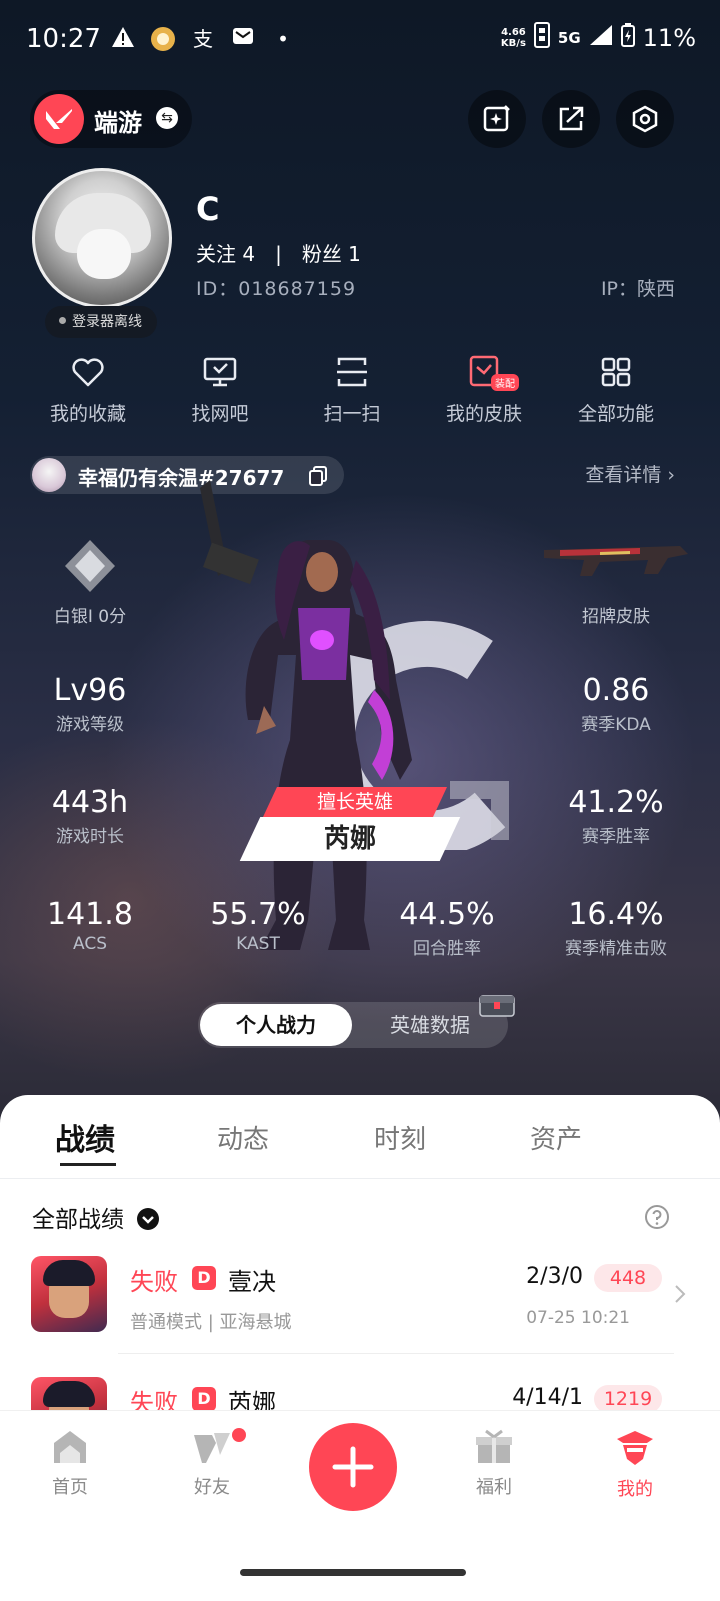 The image size is (720, 1601). Describe the element at coordinates (352, 372) in the screenshot. I see `scan-icon` at that location.